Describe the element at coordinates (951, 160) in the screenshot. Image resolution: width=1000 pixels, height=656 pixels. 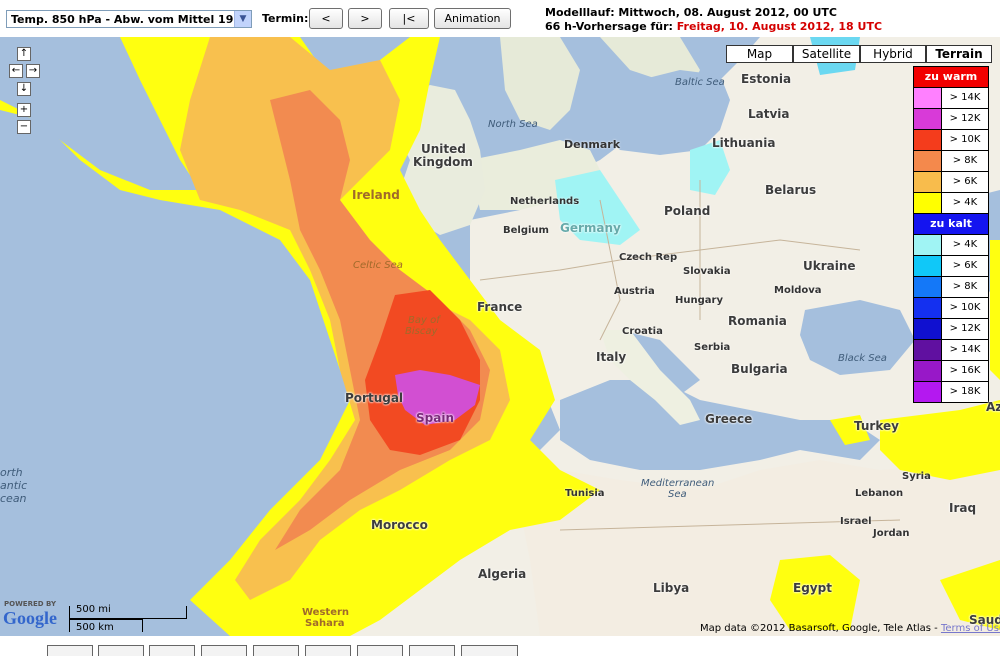
I see `warm-row: > 8K` at that location.